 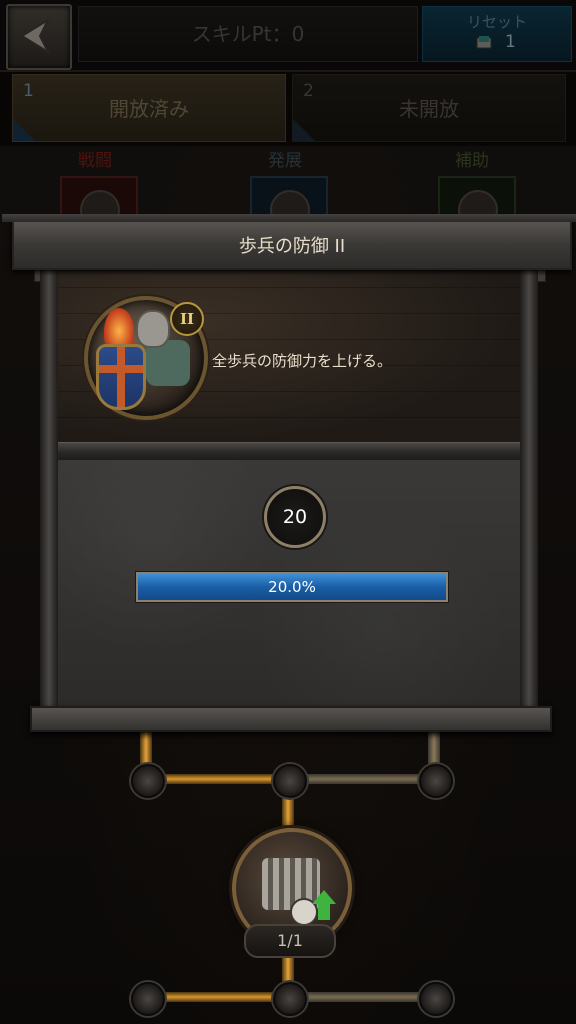 I want to click on popup-footer, so click(x=291, y=719).